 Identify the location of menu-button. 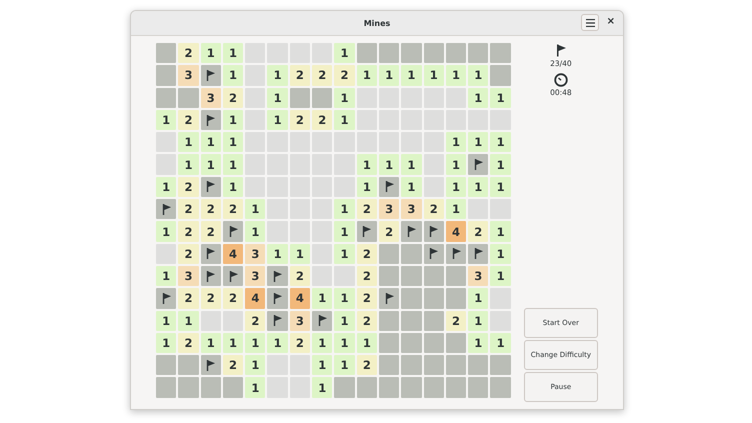
(590, 22).